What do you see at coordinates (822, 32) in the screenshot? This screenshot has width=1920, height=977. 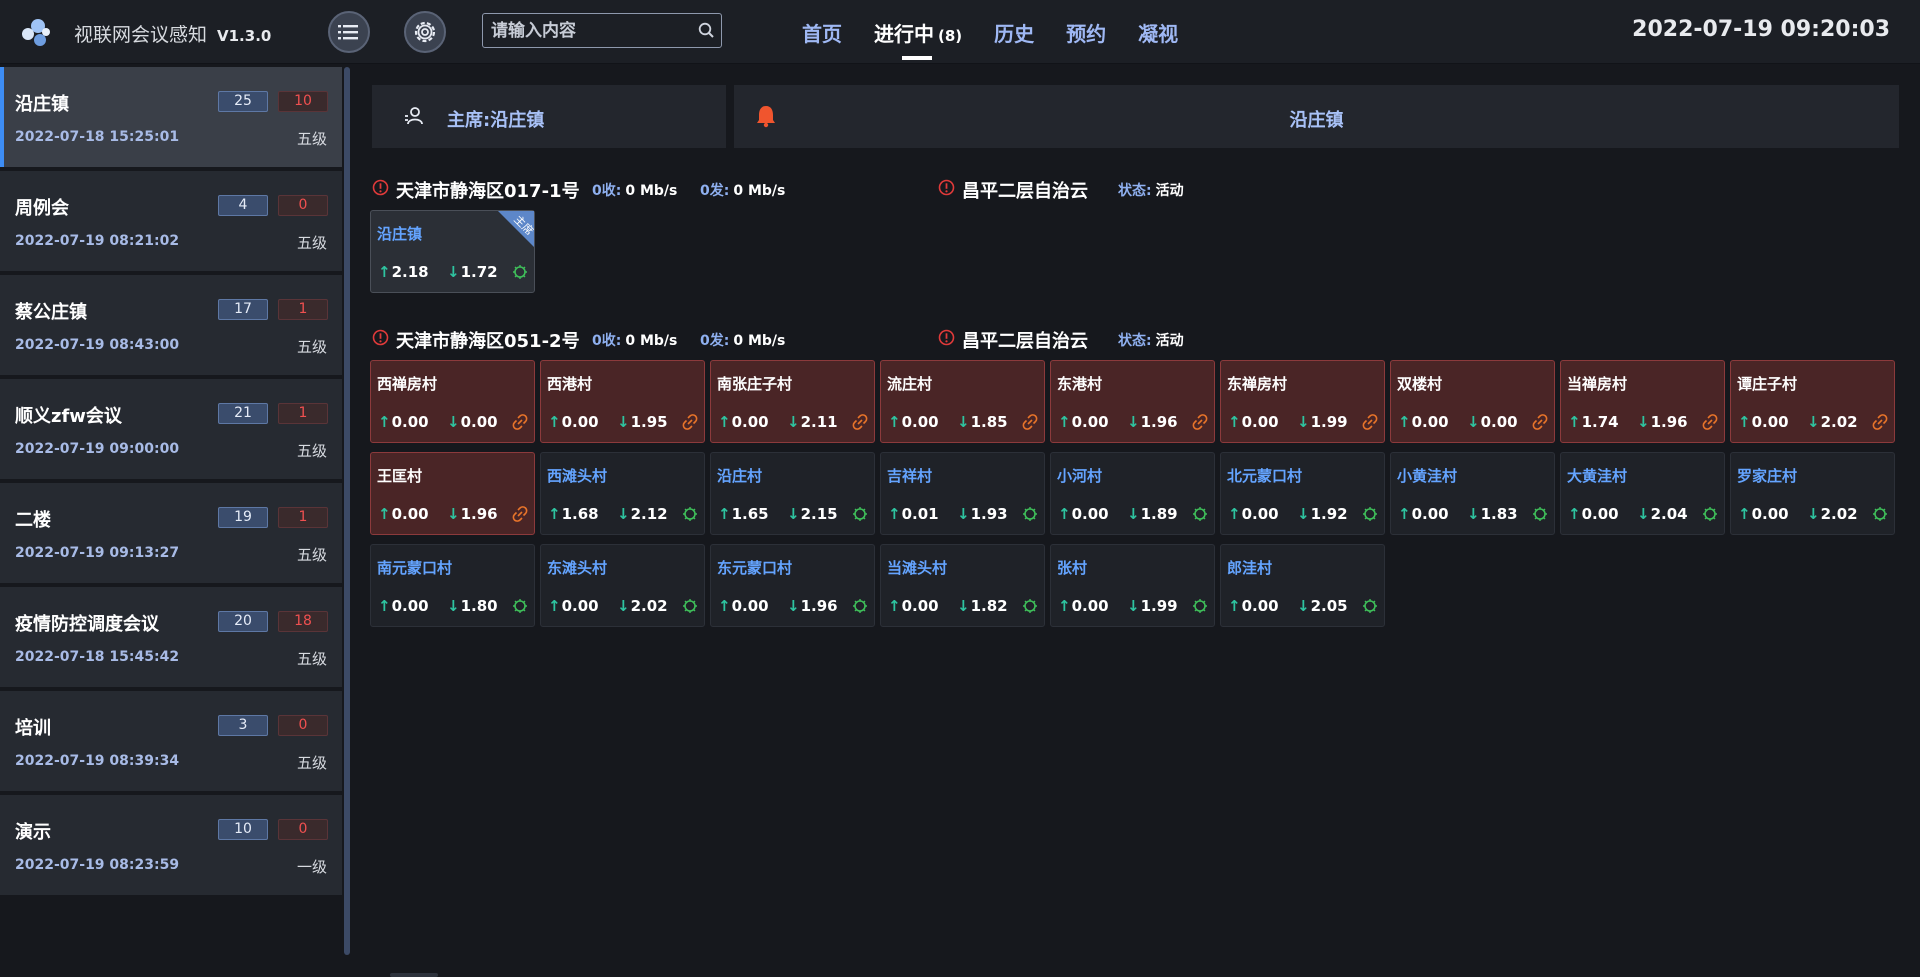 I see `tab-home: 首页` at bounding box center [822, 32].